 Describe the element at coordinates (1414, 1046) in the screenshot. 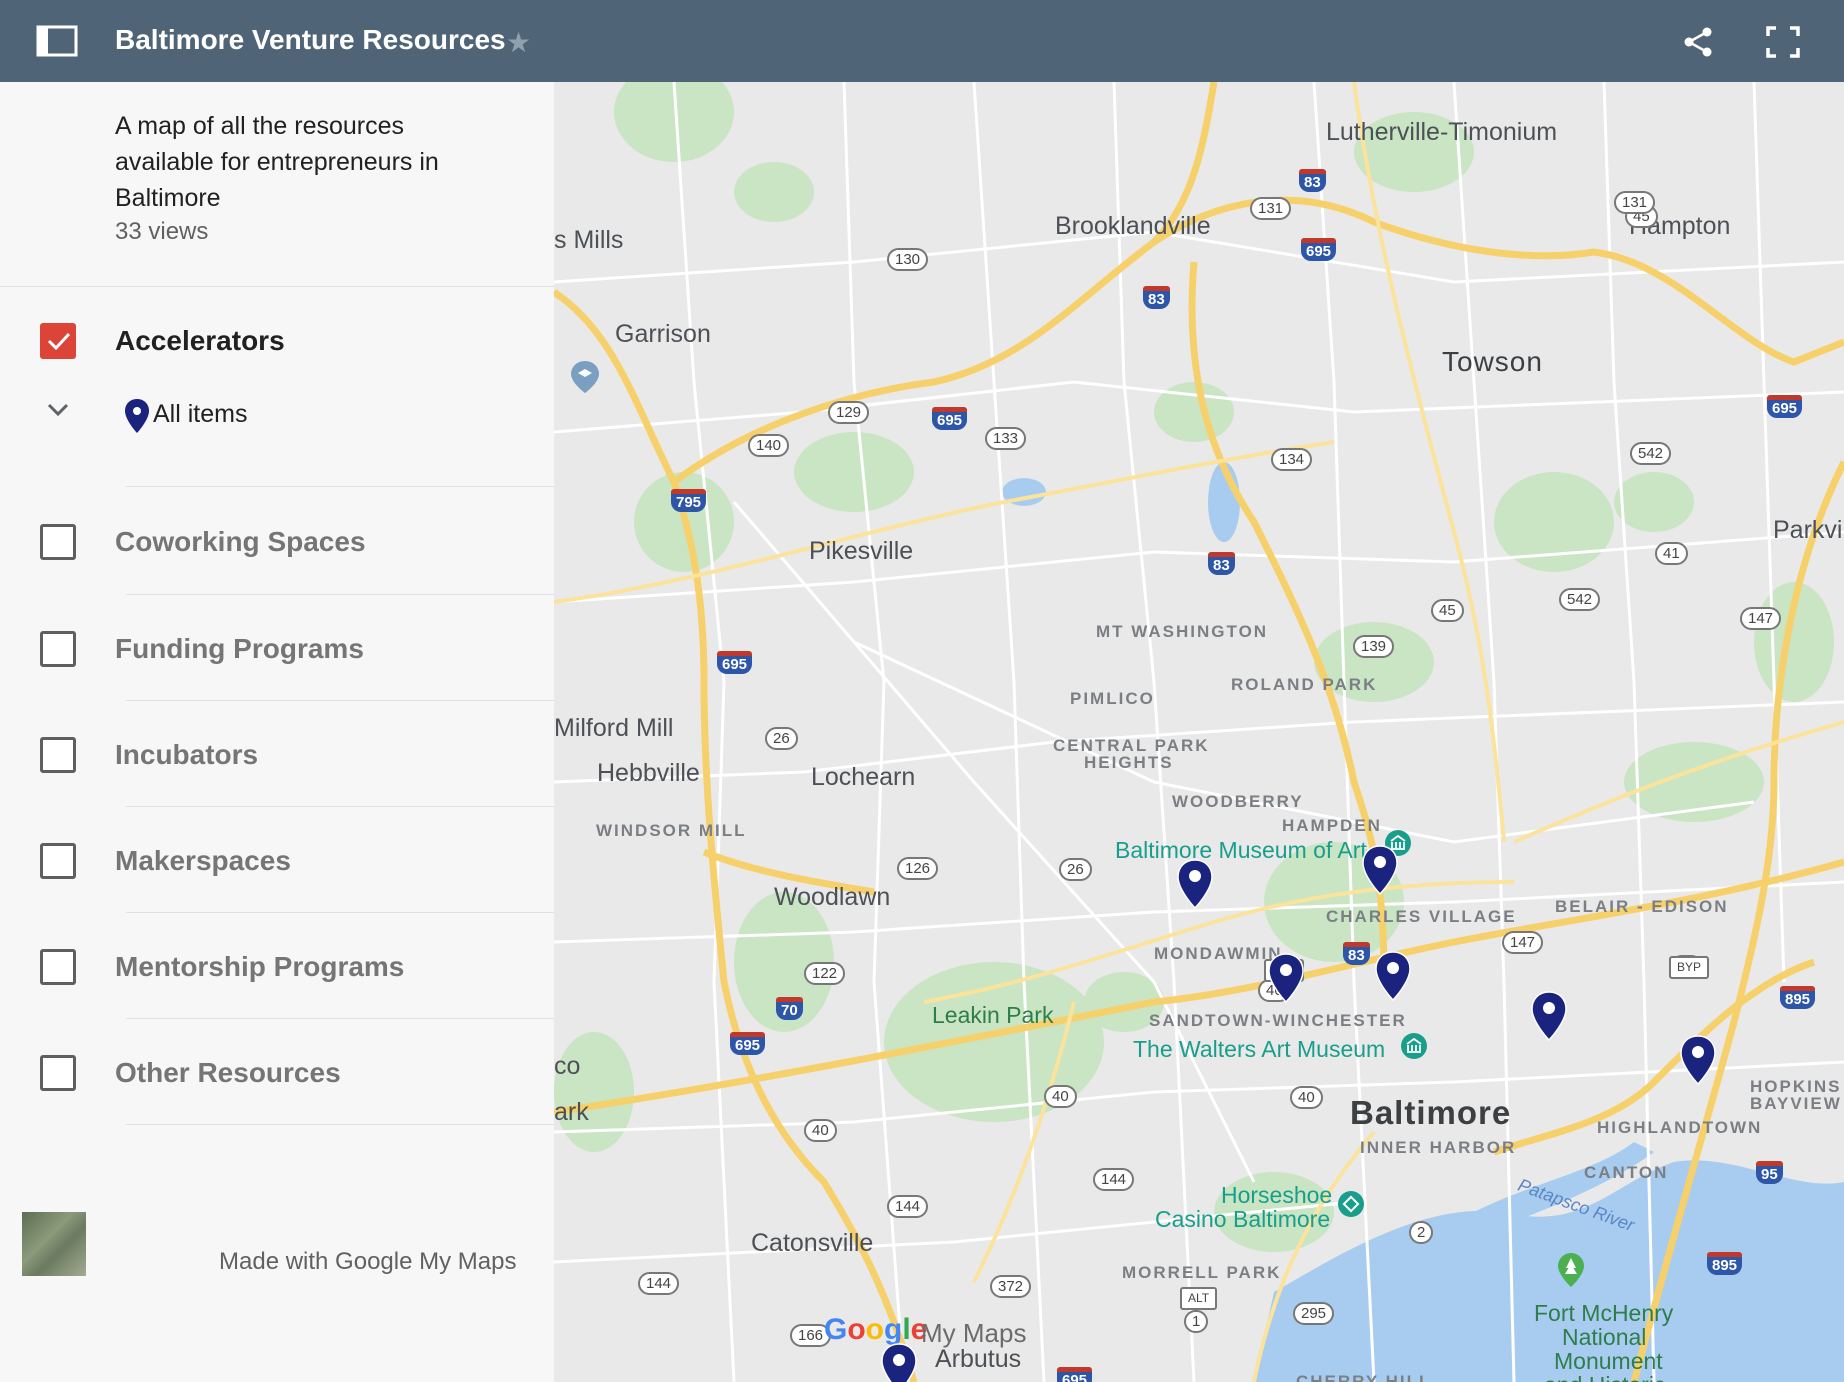

I see `museum-icon` at that location.